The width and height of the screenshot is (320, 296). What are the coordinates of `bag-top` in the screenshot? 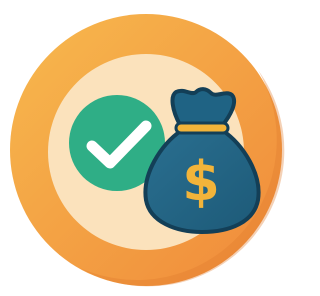 It's located at (203, 107).